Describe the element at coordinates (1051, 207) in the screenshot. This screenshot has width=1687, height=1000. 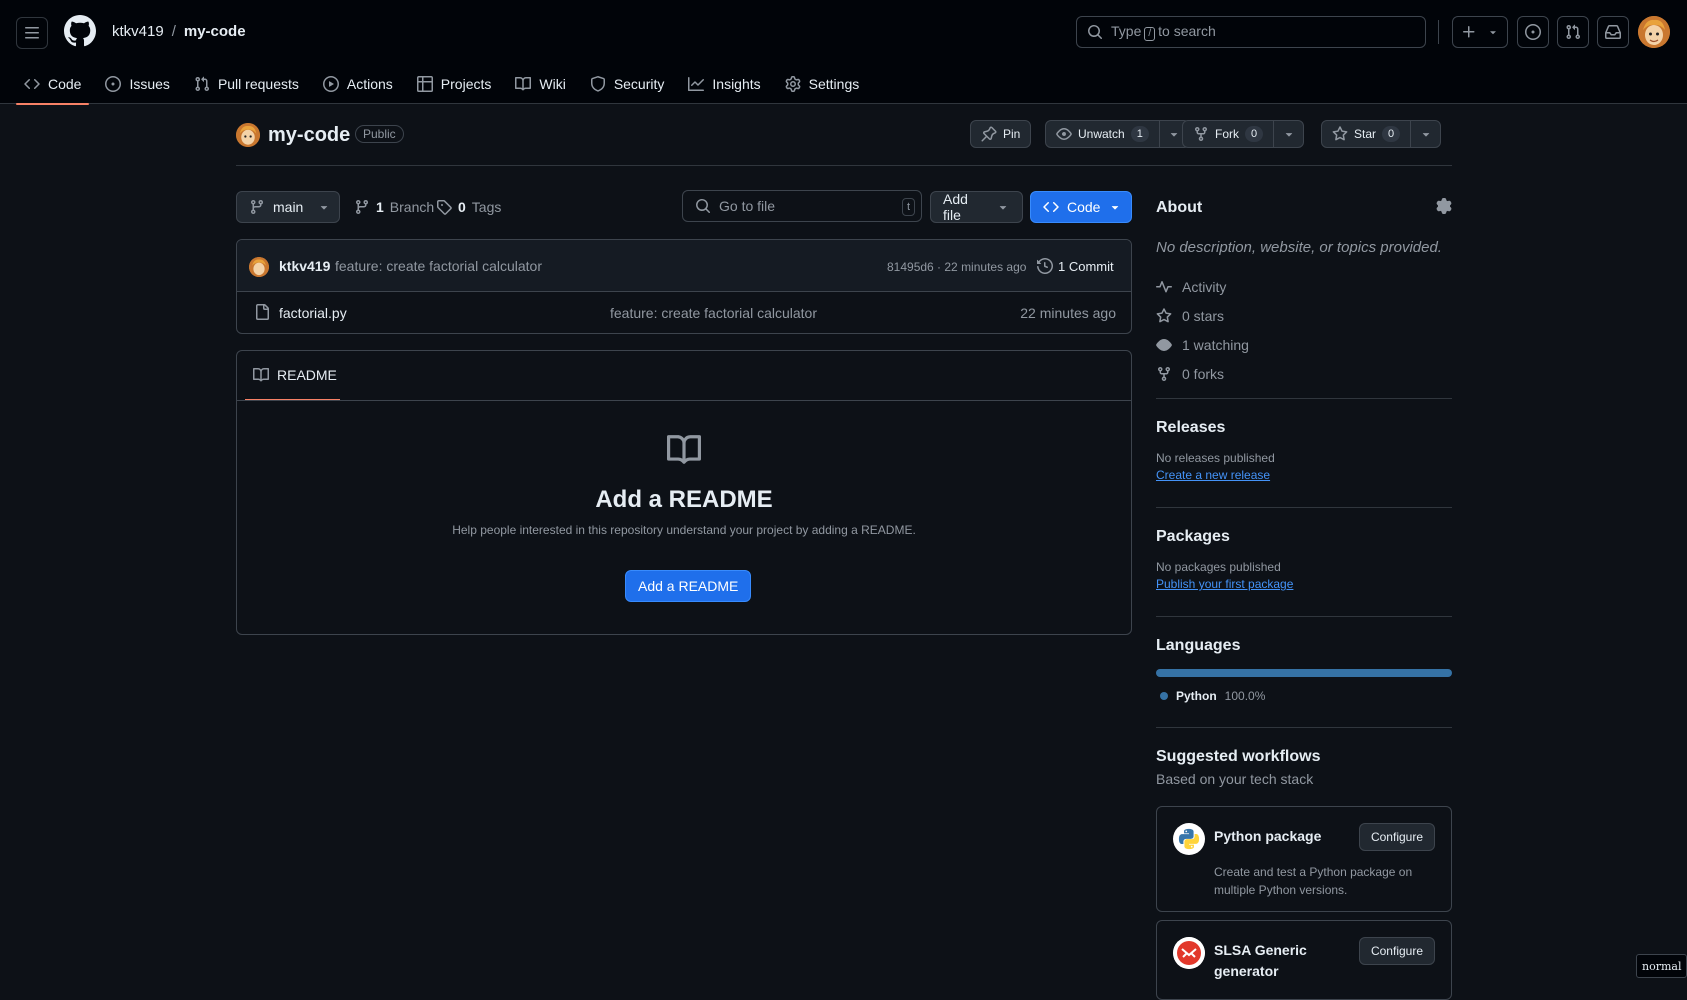
I see `code-icon` at that location.